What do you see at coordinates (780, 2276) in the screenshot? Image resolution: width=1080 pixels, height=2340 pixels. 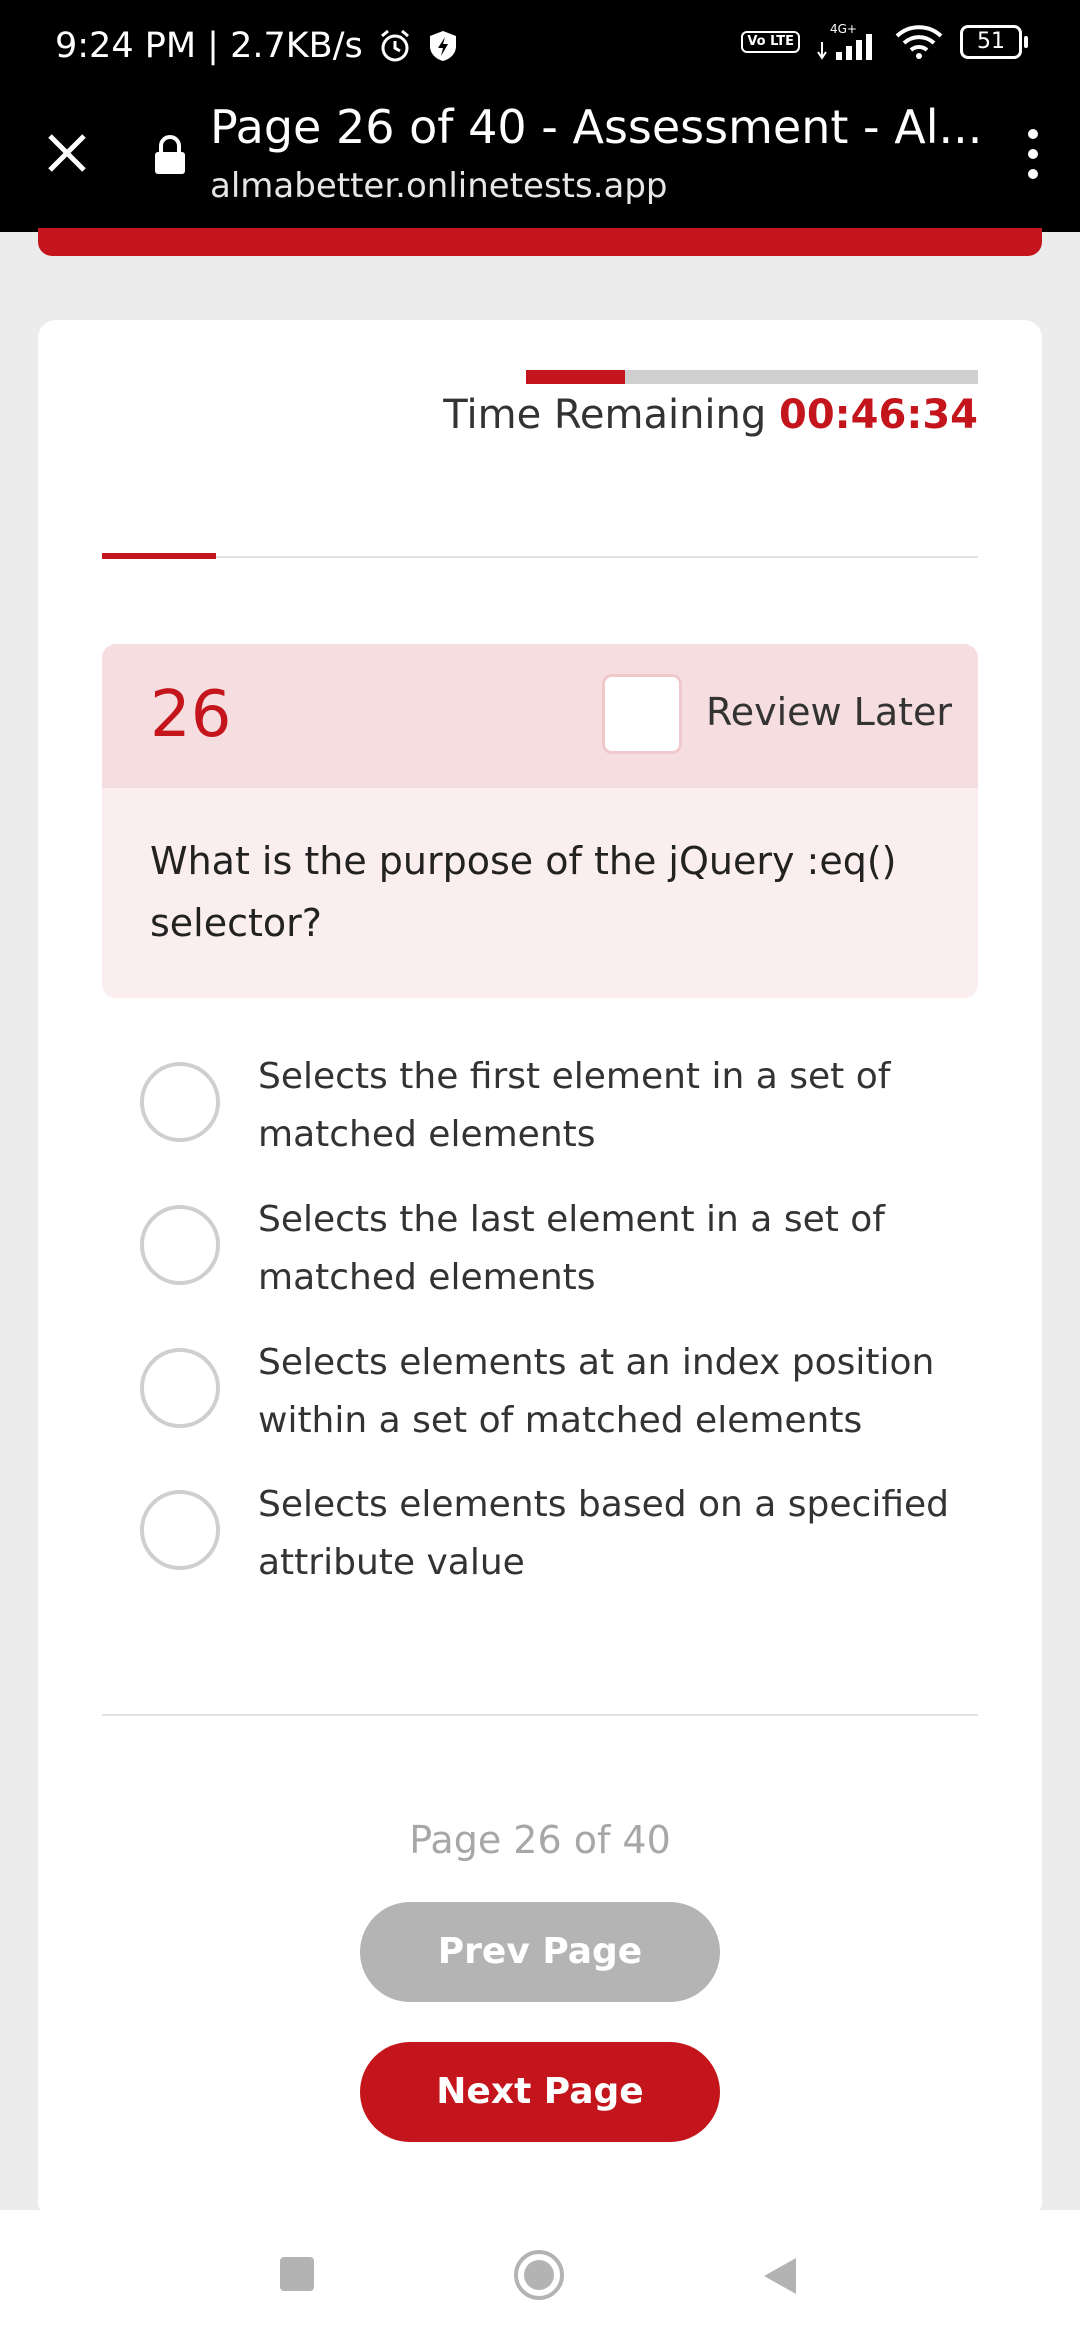 I see `back-icon` at bounding box center [780, 2276].